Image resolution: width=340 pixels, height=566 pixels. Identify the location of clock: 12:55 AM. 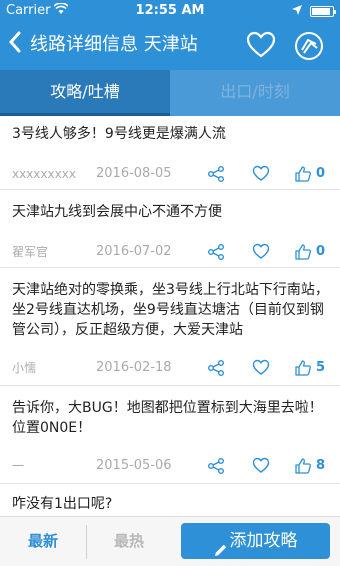
(170, 10).